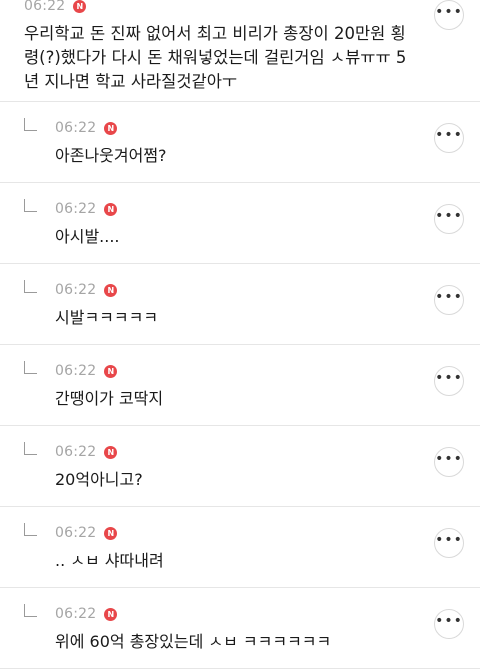  I want to click on comment-time: 06:22, so click(45, 7).